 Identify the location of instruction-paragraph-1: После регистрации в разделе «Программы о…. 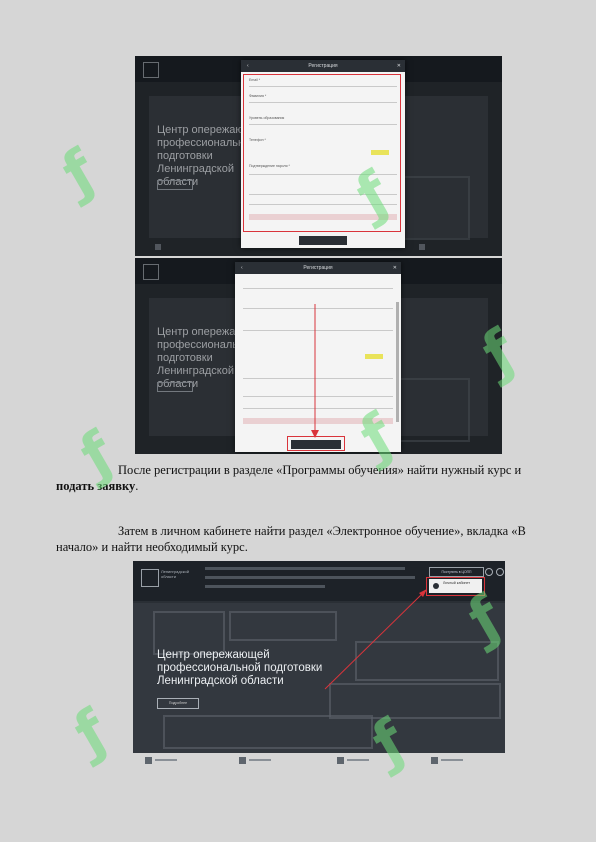
(304, 478).